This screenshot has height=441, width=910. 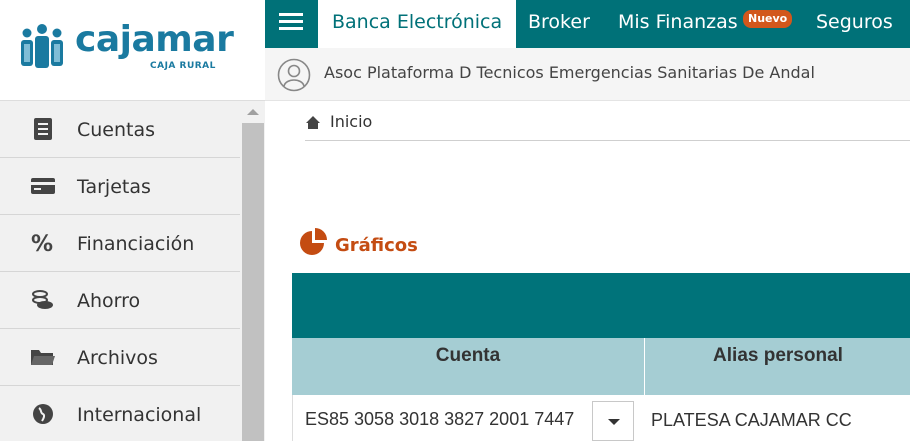 I want to click on sidebar-item-label: Ahorro, so click(x=109, y=301).